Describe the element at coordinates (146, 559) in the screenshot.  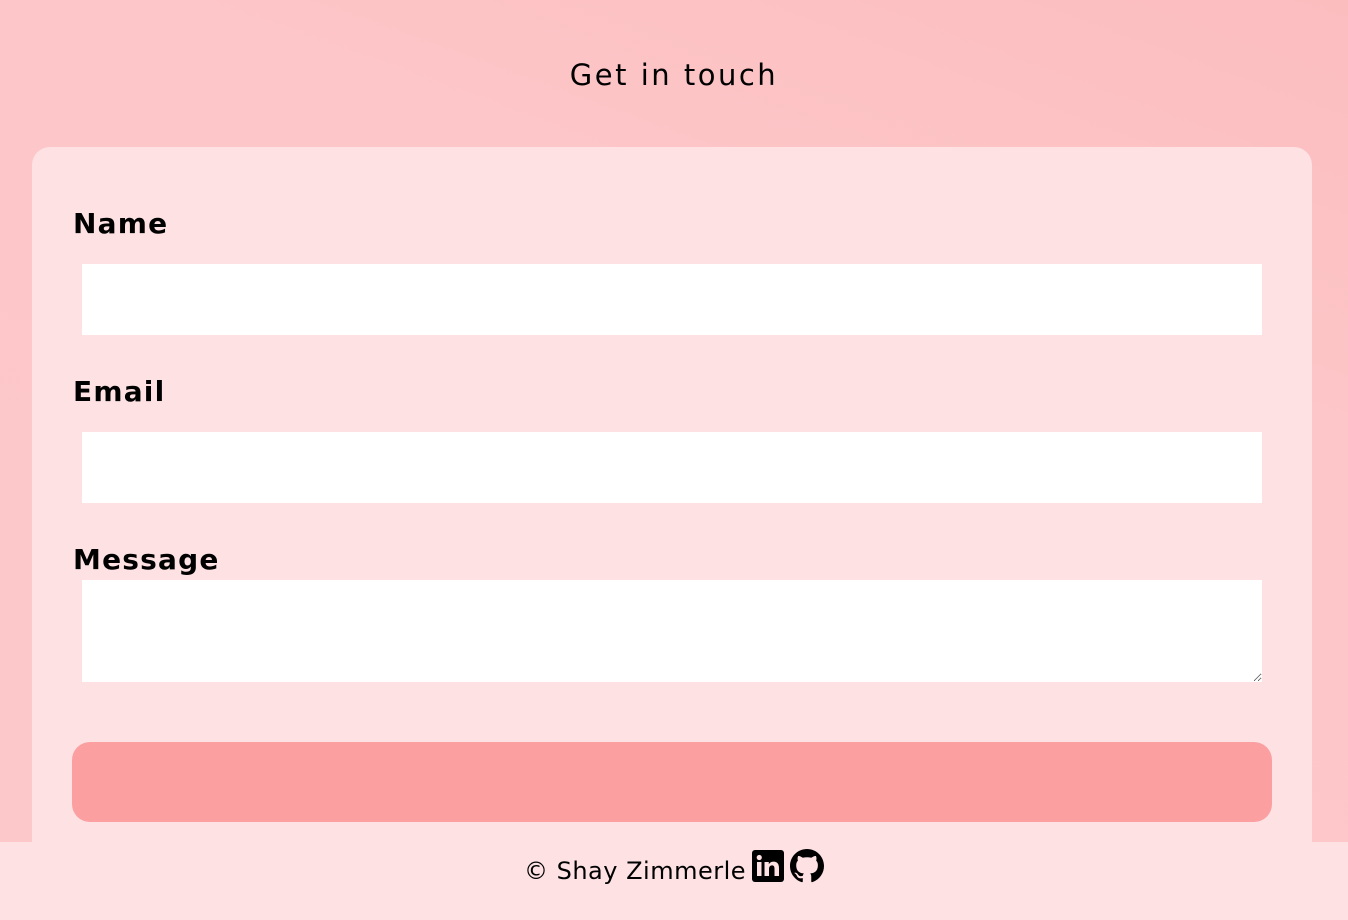
I see `message-label: Message` at that location.